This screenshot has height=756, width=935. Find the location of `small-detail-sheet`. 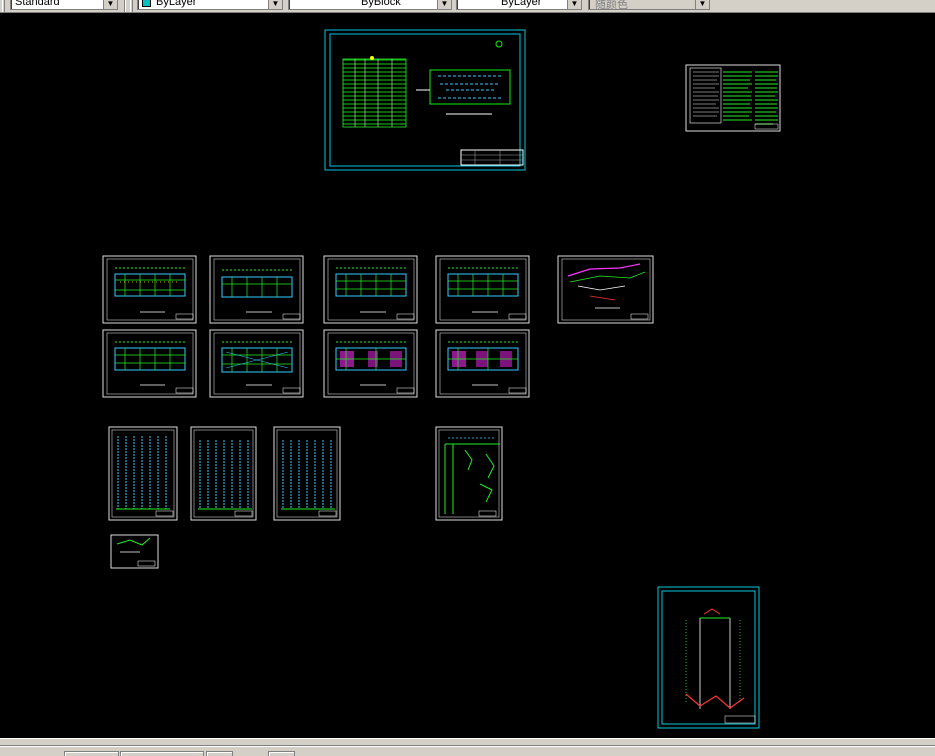

small-detail-sheet is located at coordinates (134, 551).